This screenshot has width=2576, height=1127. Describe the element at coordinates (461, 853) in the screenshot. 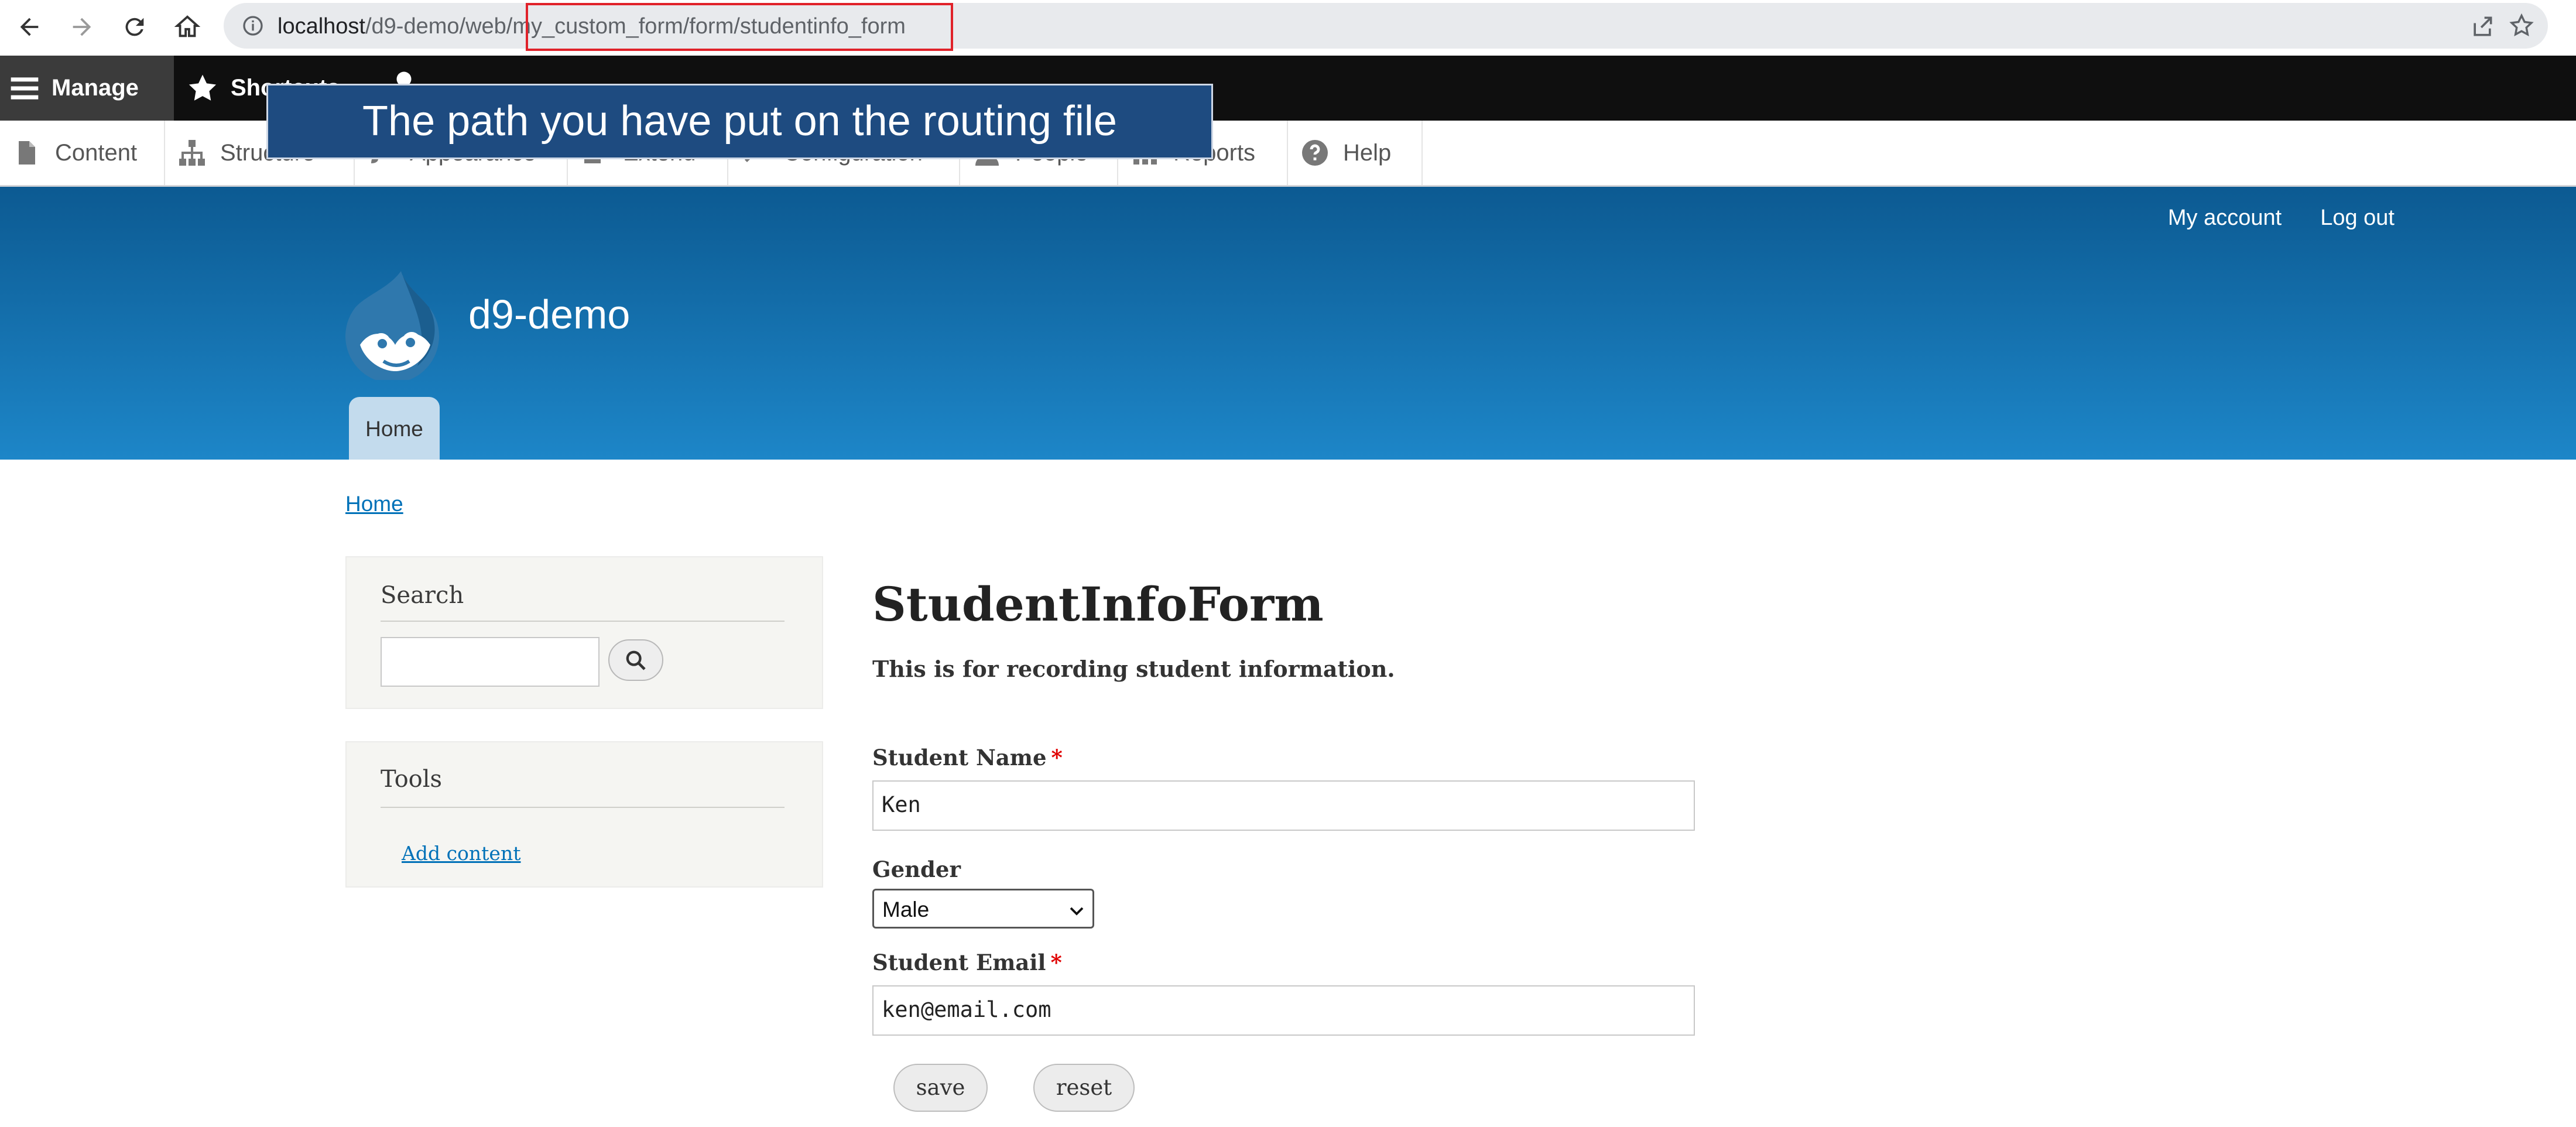

I see `add-content-link: Add content` at that location.